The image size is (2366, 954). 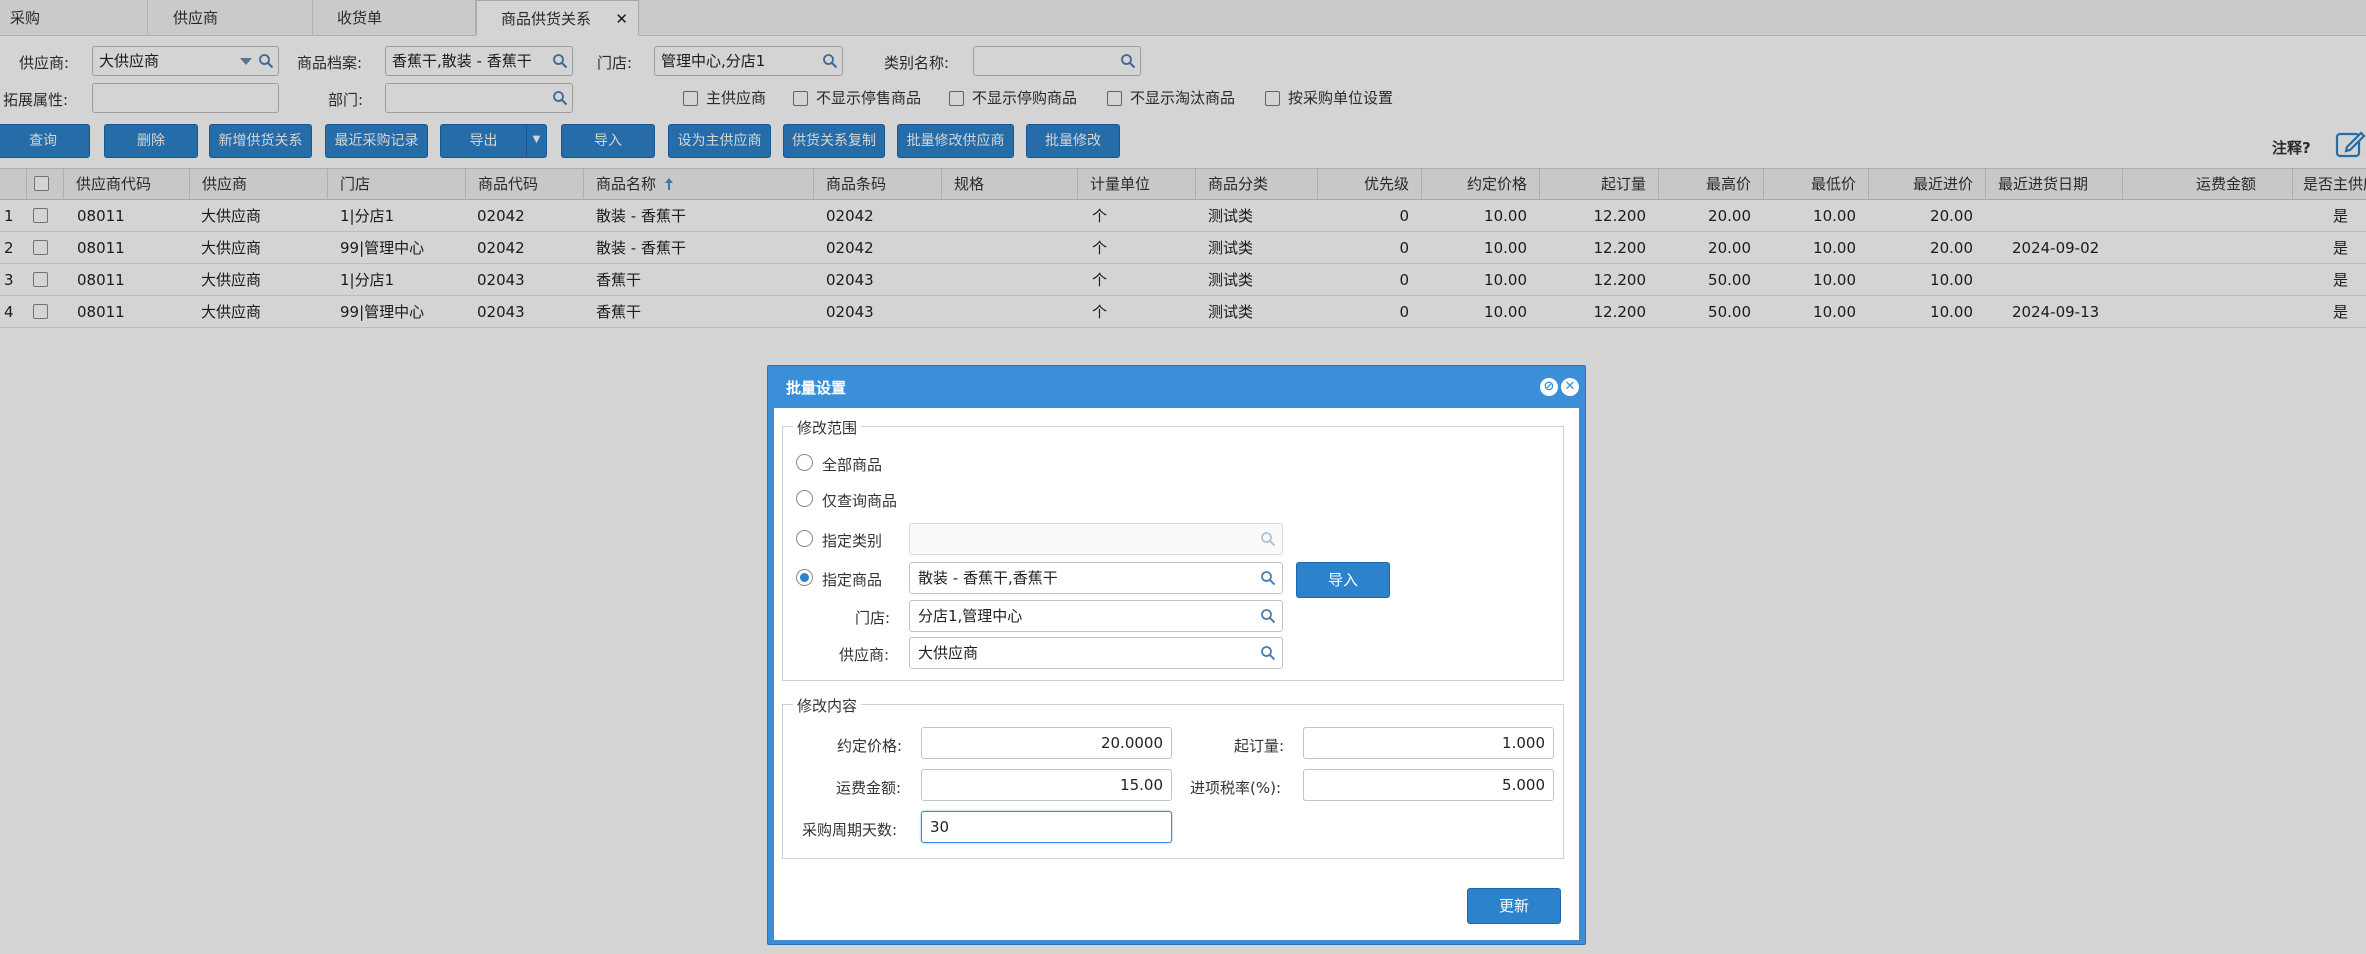 What do you see at coordinates (850, 830) in the screenshot?
I see `purchase-cycle-label: 采购周期天数:` at bounding box center [850, 830].